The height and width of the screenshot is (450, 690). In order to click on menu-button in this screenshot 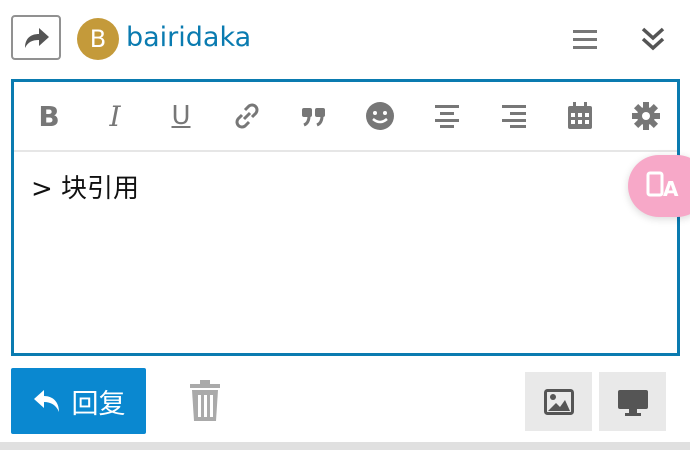, I will do `click(585, 39)`.